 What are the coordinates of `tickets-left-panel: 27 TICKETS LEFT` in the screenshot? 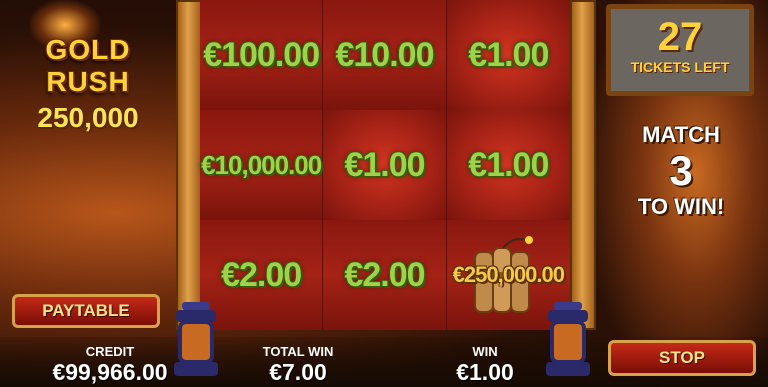 It's located at (680, 50).